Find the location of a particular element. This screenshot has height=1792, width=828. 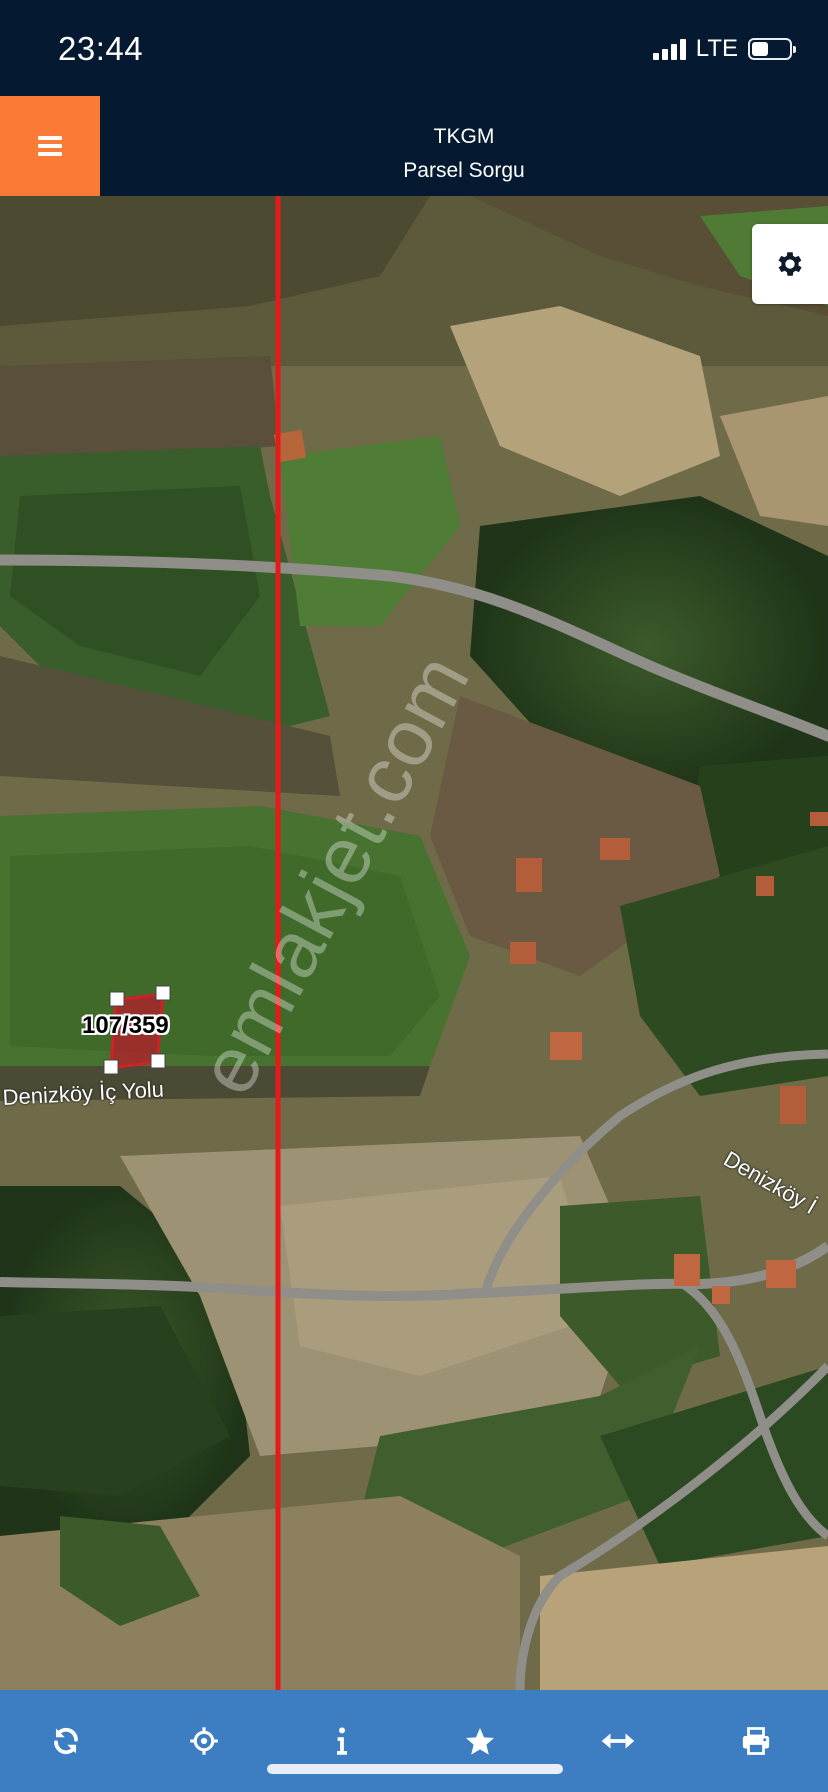

print-button is located at coordinates (756, 1741).